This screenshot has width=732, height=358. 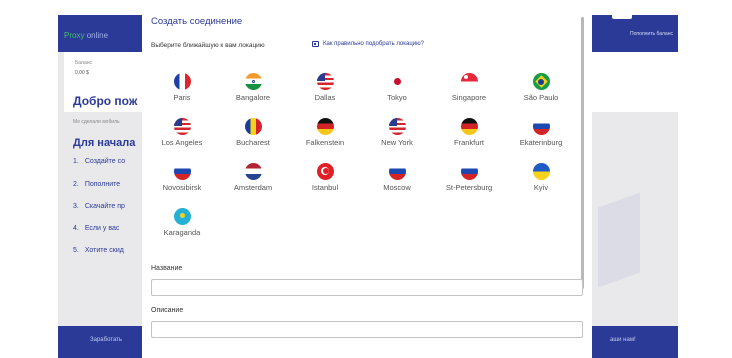 I want to click on topup-balance-link: Пополнить баланс, so click(x=651, y=34).